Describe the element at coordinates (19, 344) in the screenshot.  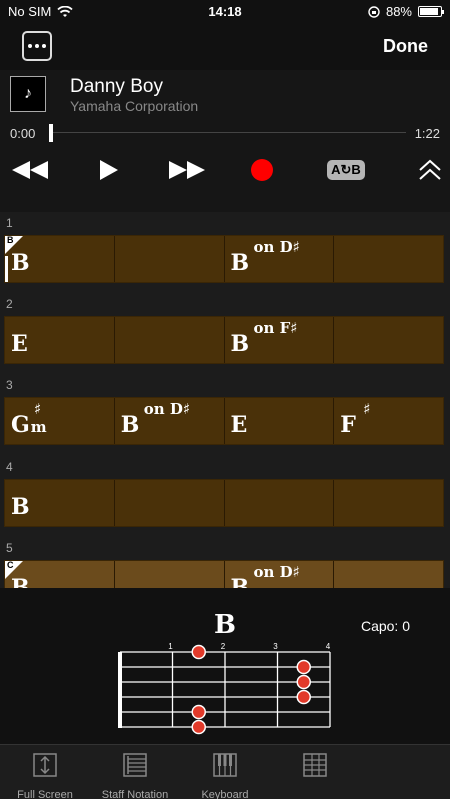
I see `chord-symbol: E` at that location.